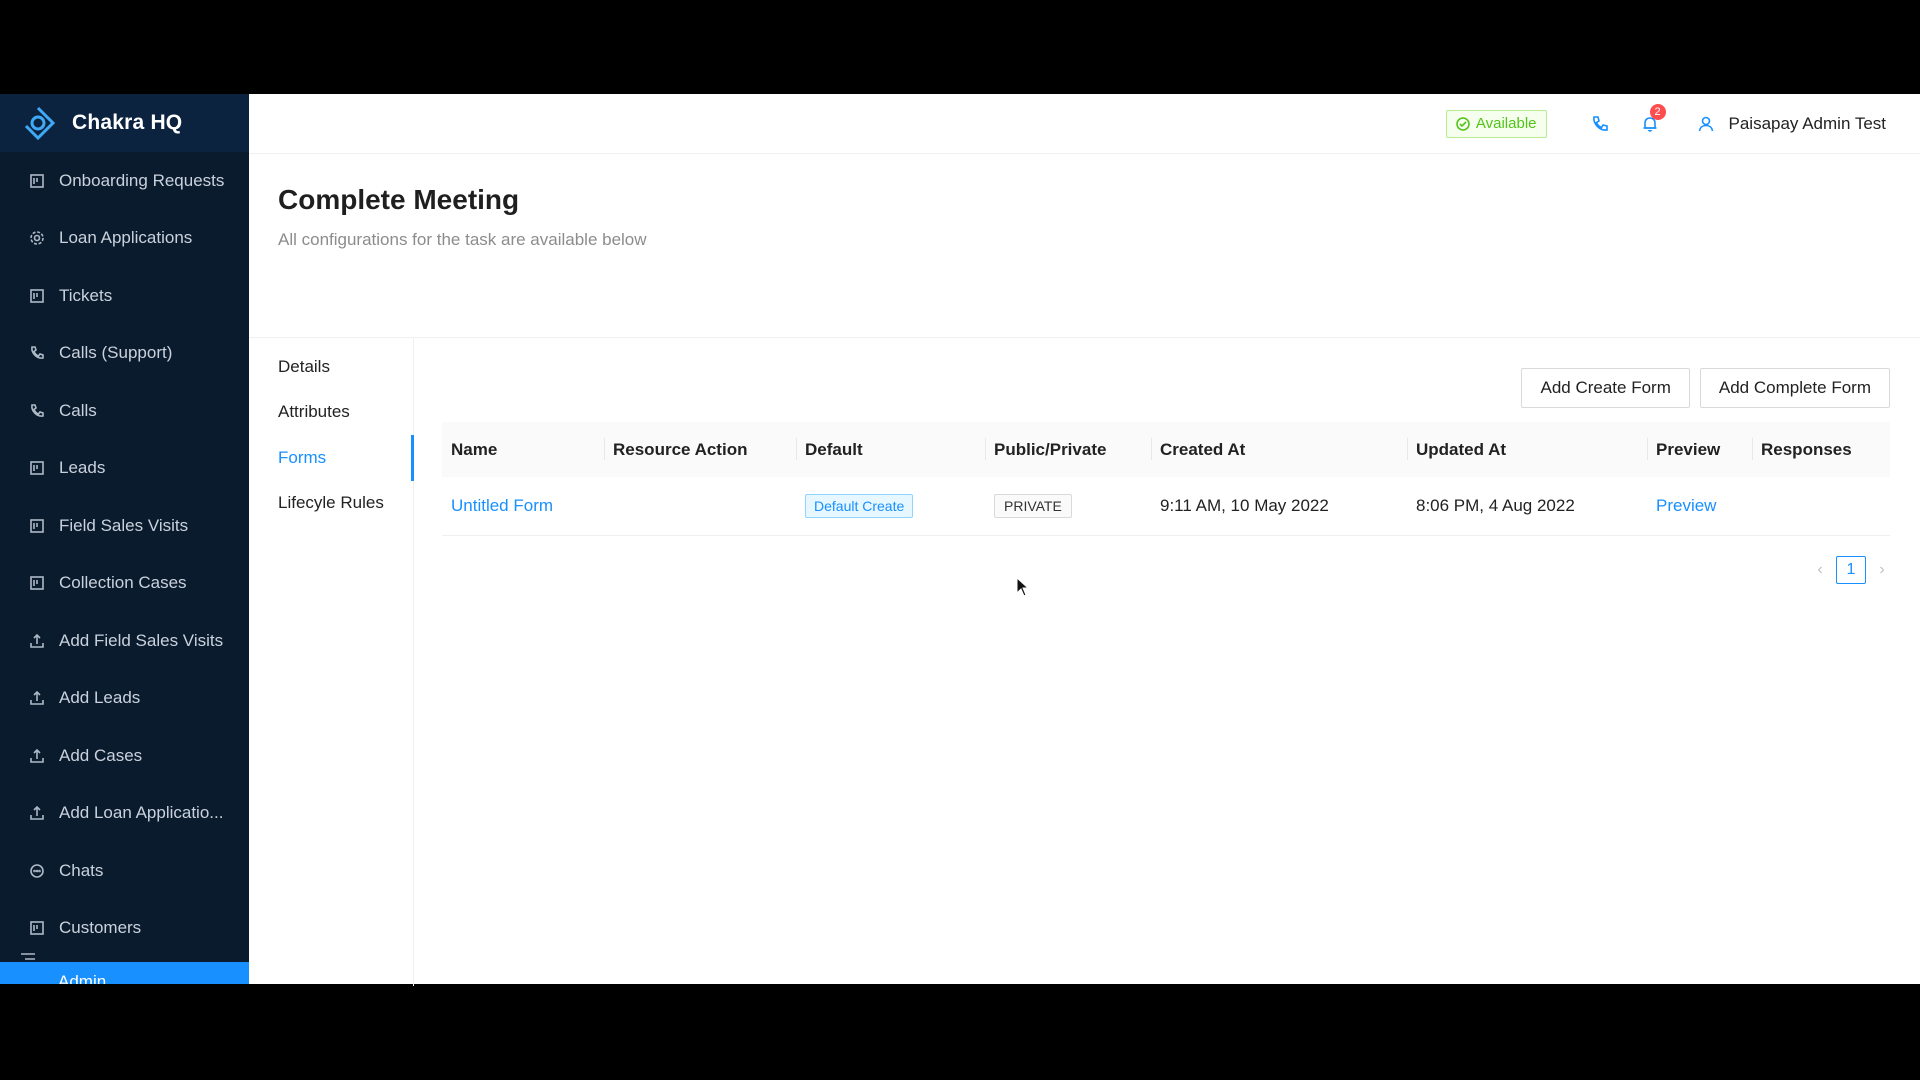 This screenshot has width=1920, height=1080. I want to click on user-name: Paisapay Admin Test, so click(1808, 124).